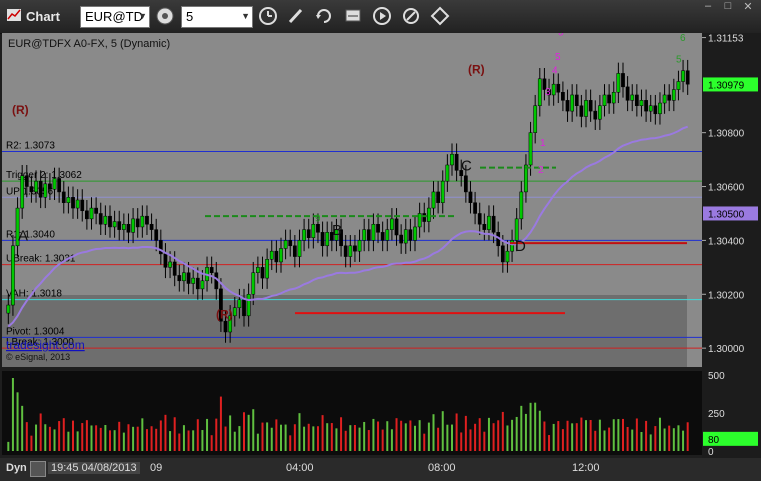  What do you see at coordinates (337, 230) in the screenshot?
I see `pattern-label: B` at bounding box center [337, 230].